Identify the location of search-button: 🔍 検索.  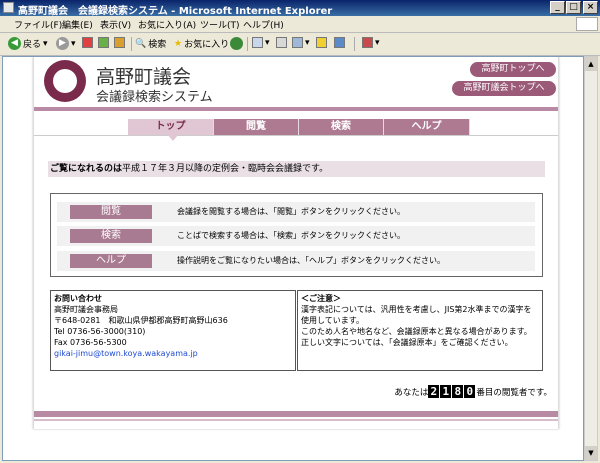
(150, 44).